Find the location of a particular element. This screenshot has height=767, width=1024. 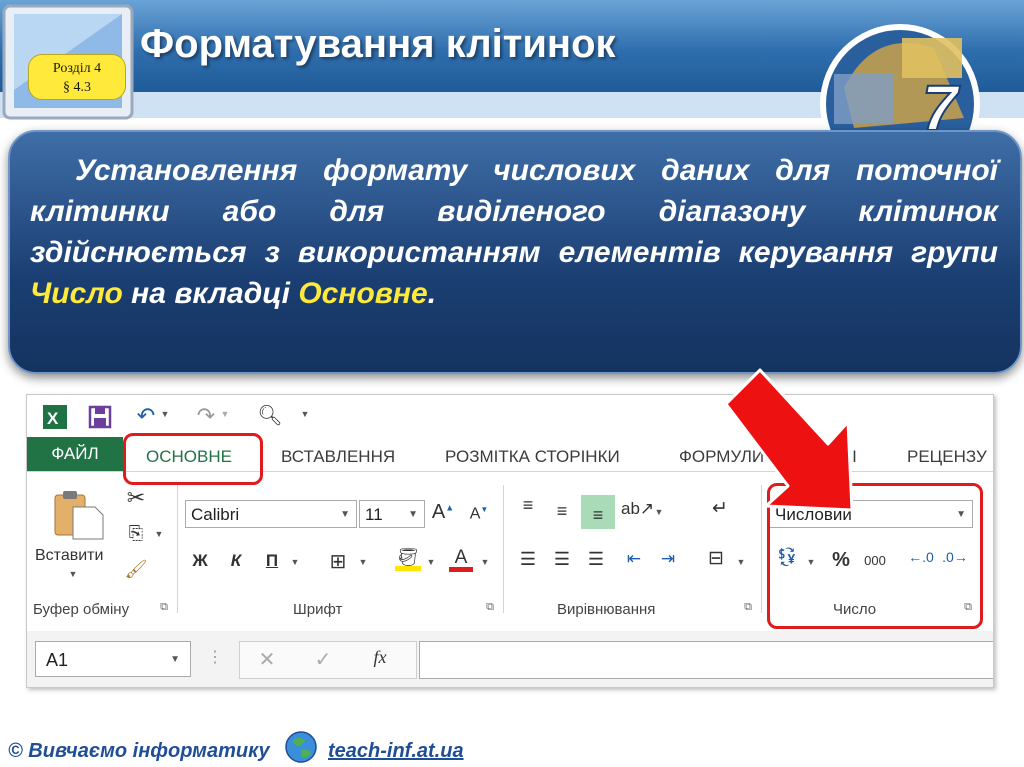

underline-button: П is located at coordinates (272, 561).